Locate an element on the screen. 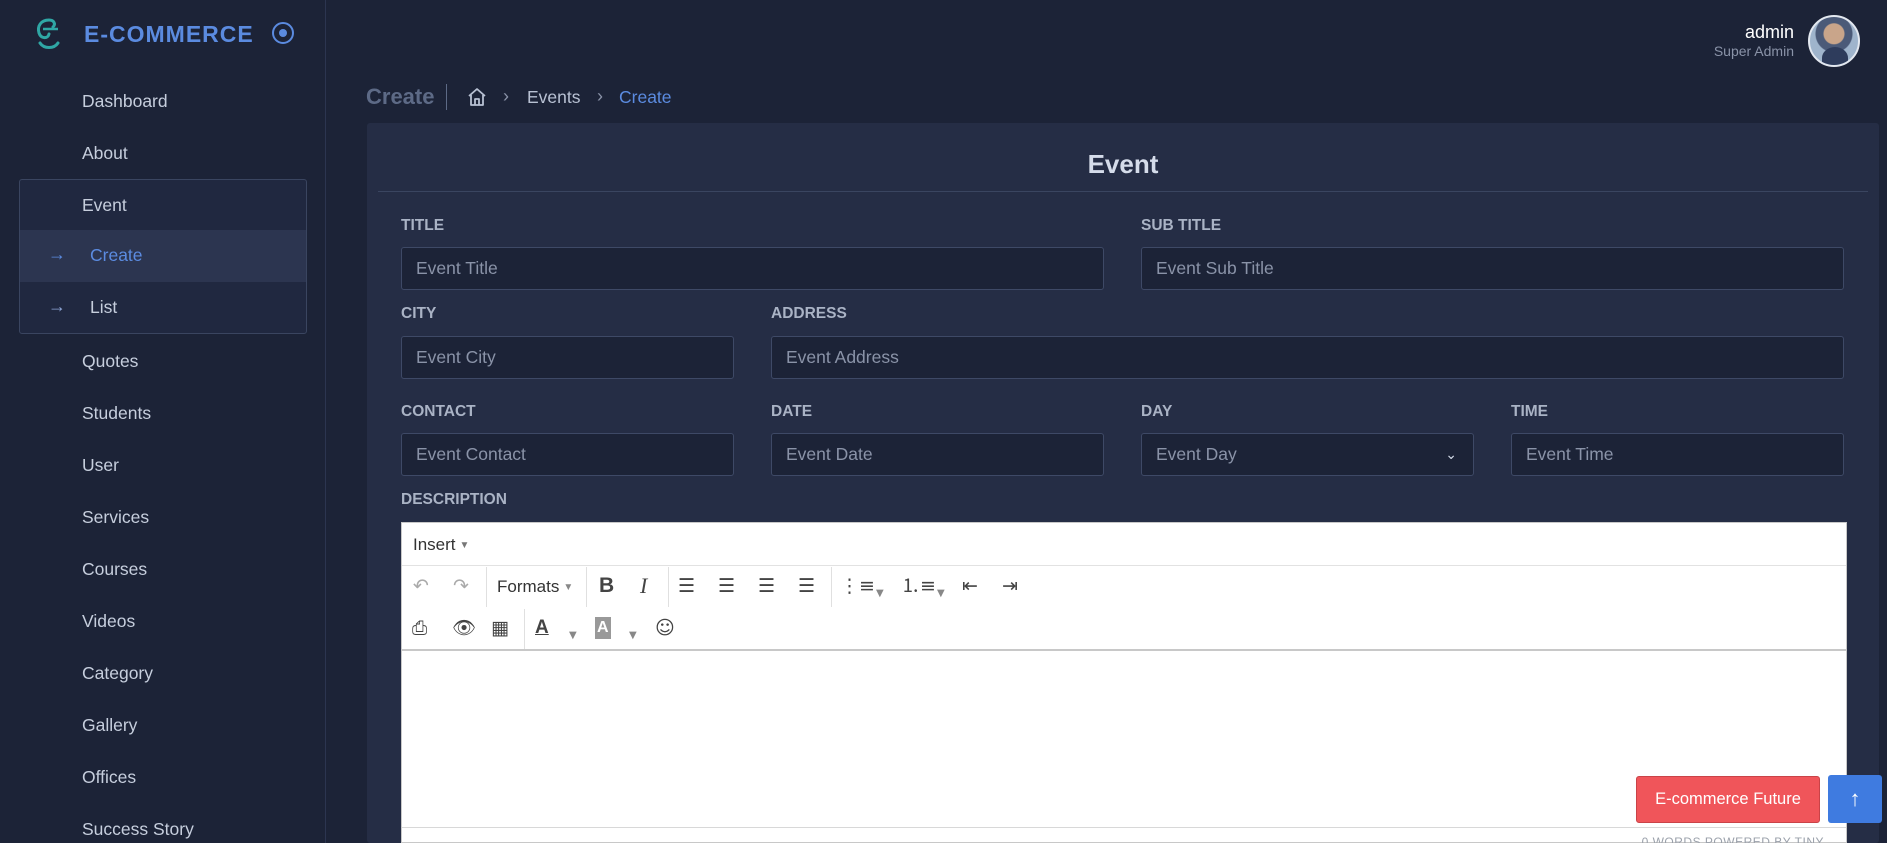 Image resolution: width=1887 pixels, height=843 pixels. city-input is located at coordinates (567, 357).